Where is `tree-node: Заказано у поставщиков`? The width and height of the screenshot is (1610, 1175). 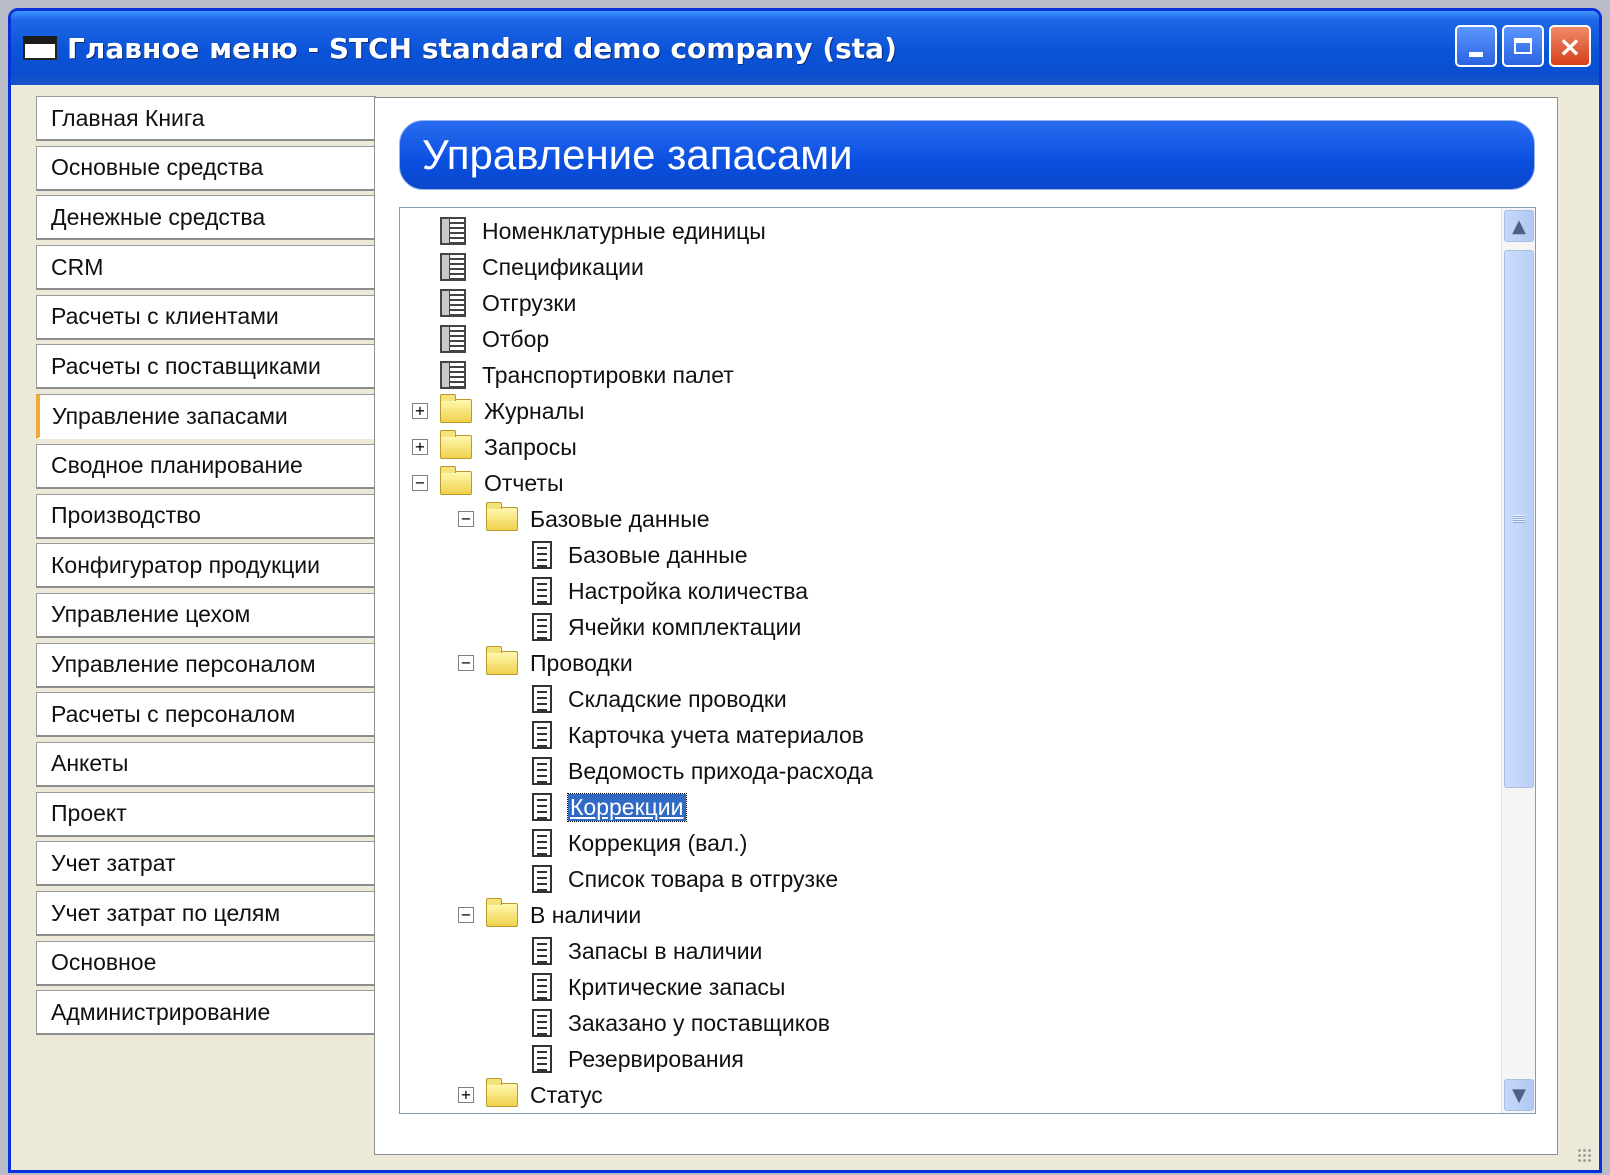 tree-node: Заказано у поставщиков is located at coordinates (667, 1023).